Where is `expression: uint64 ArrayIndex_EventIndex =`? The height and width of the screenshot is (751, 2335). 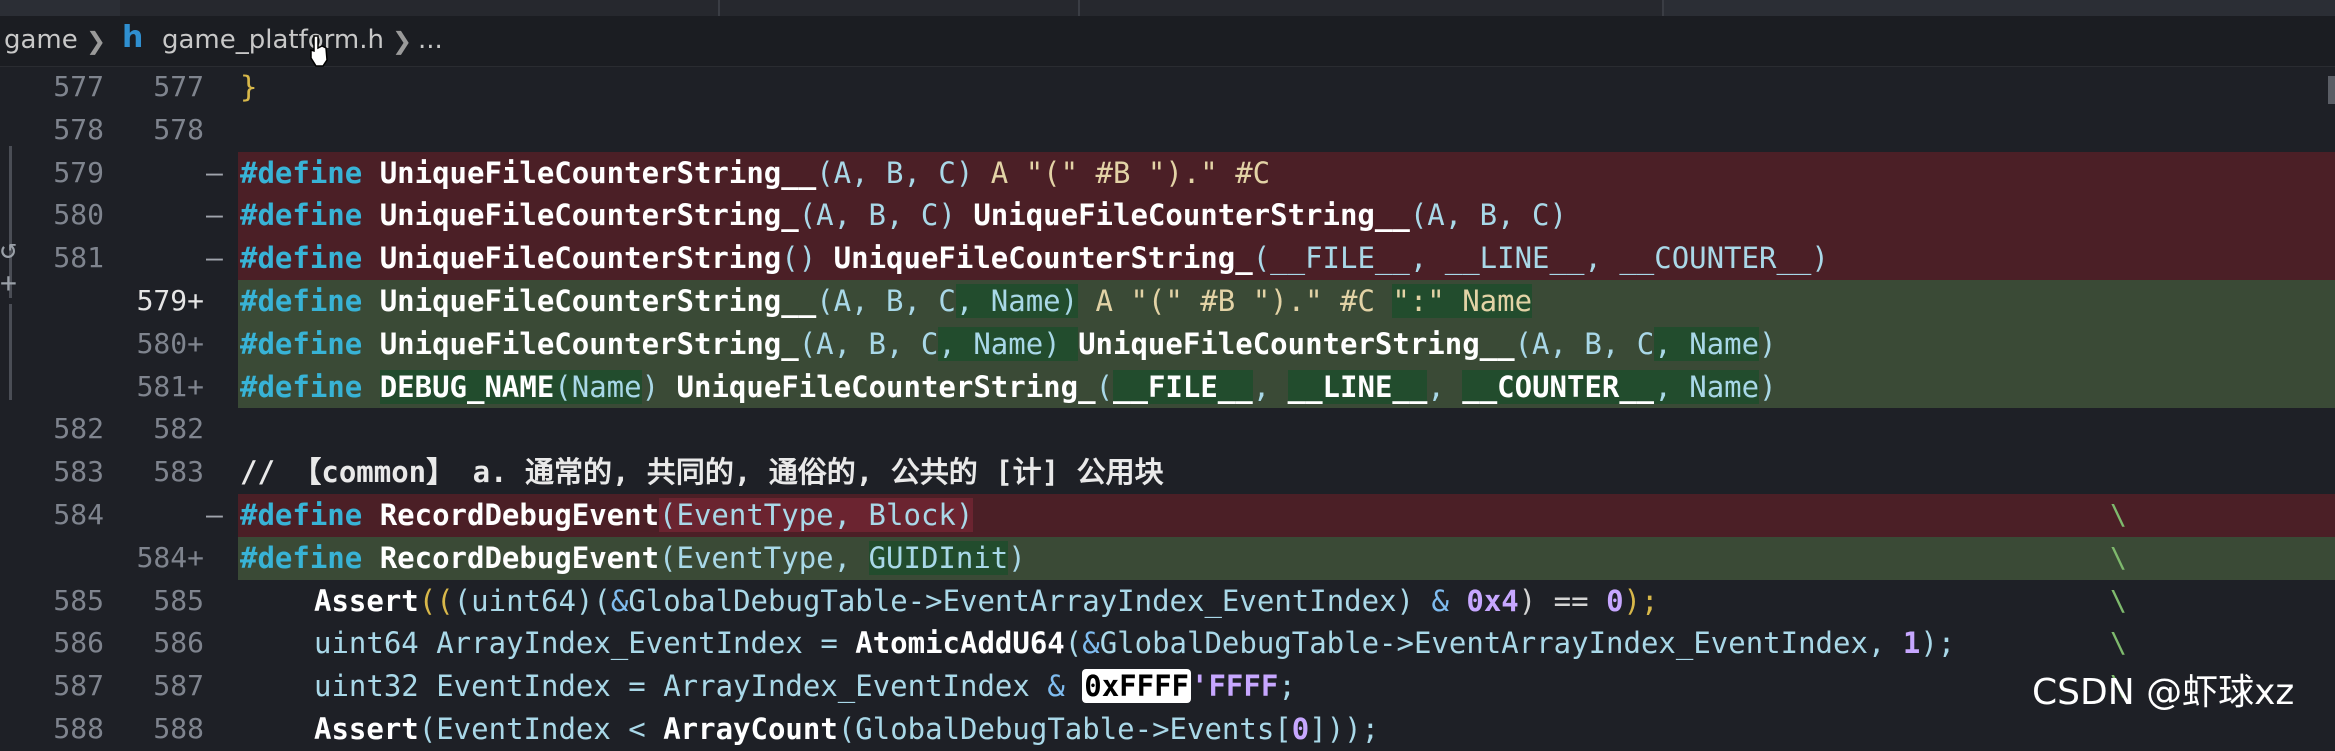 expression: uint64 ArrayIndex_EventIndex = is located at coordinates (585, 643).